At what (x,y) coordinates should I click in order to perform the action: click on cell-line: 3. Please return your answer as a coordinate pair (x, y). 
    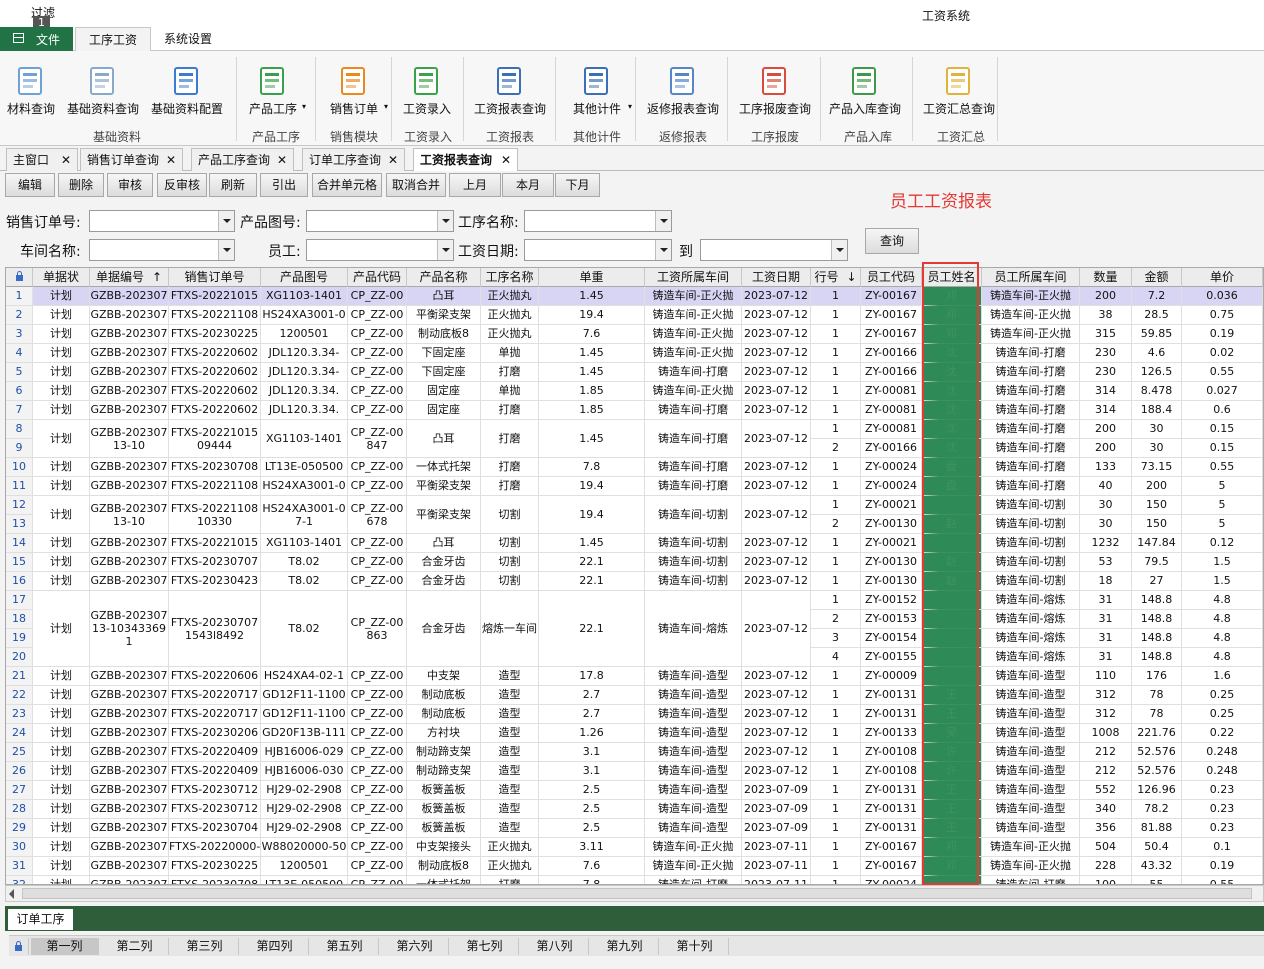
    Looking at the image, I should click on (836, 638).